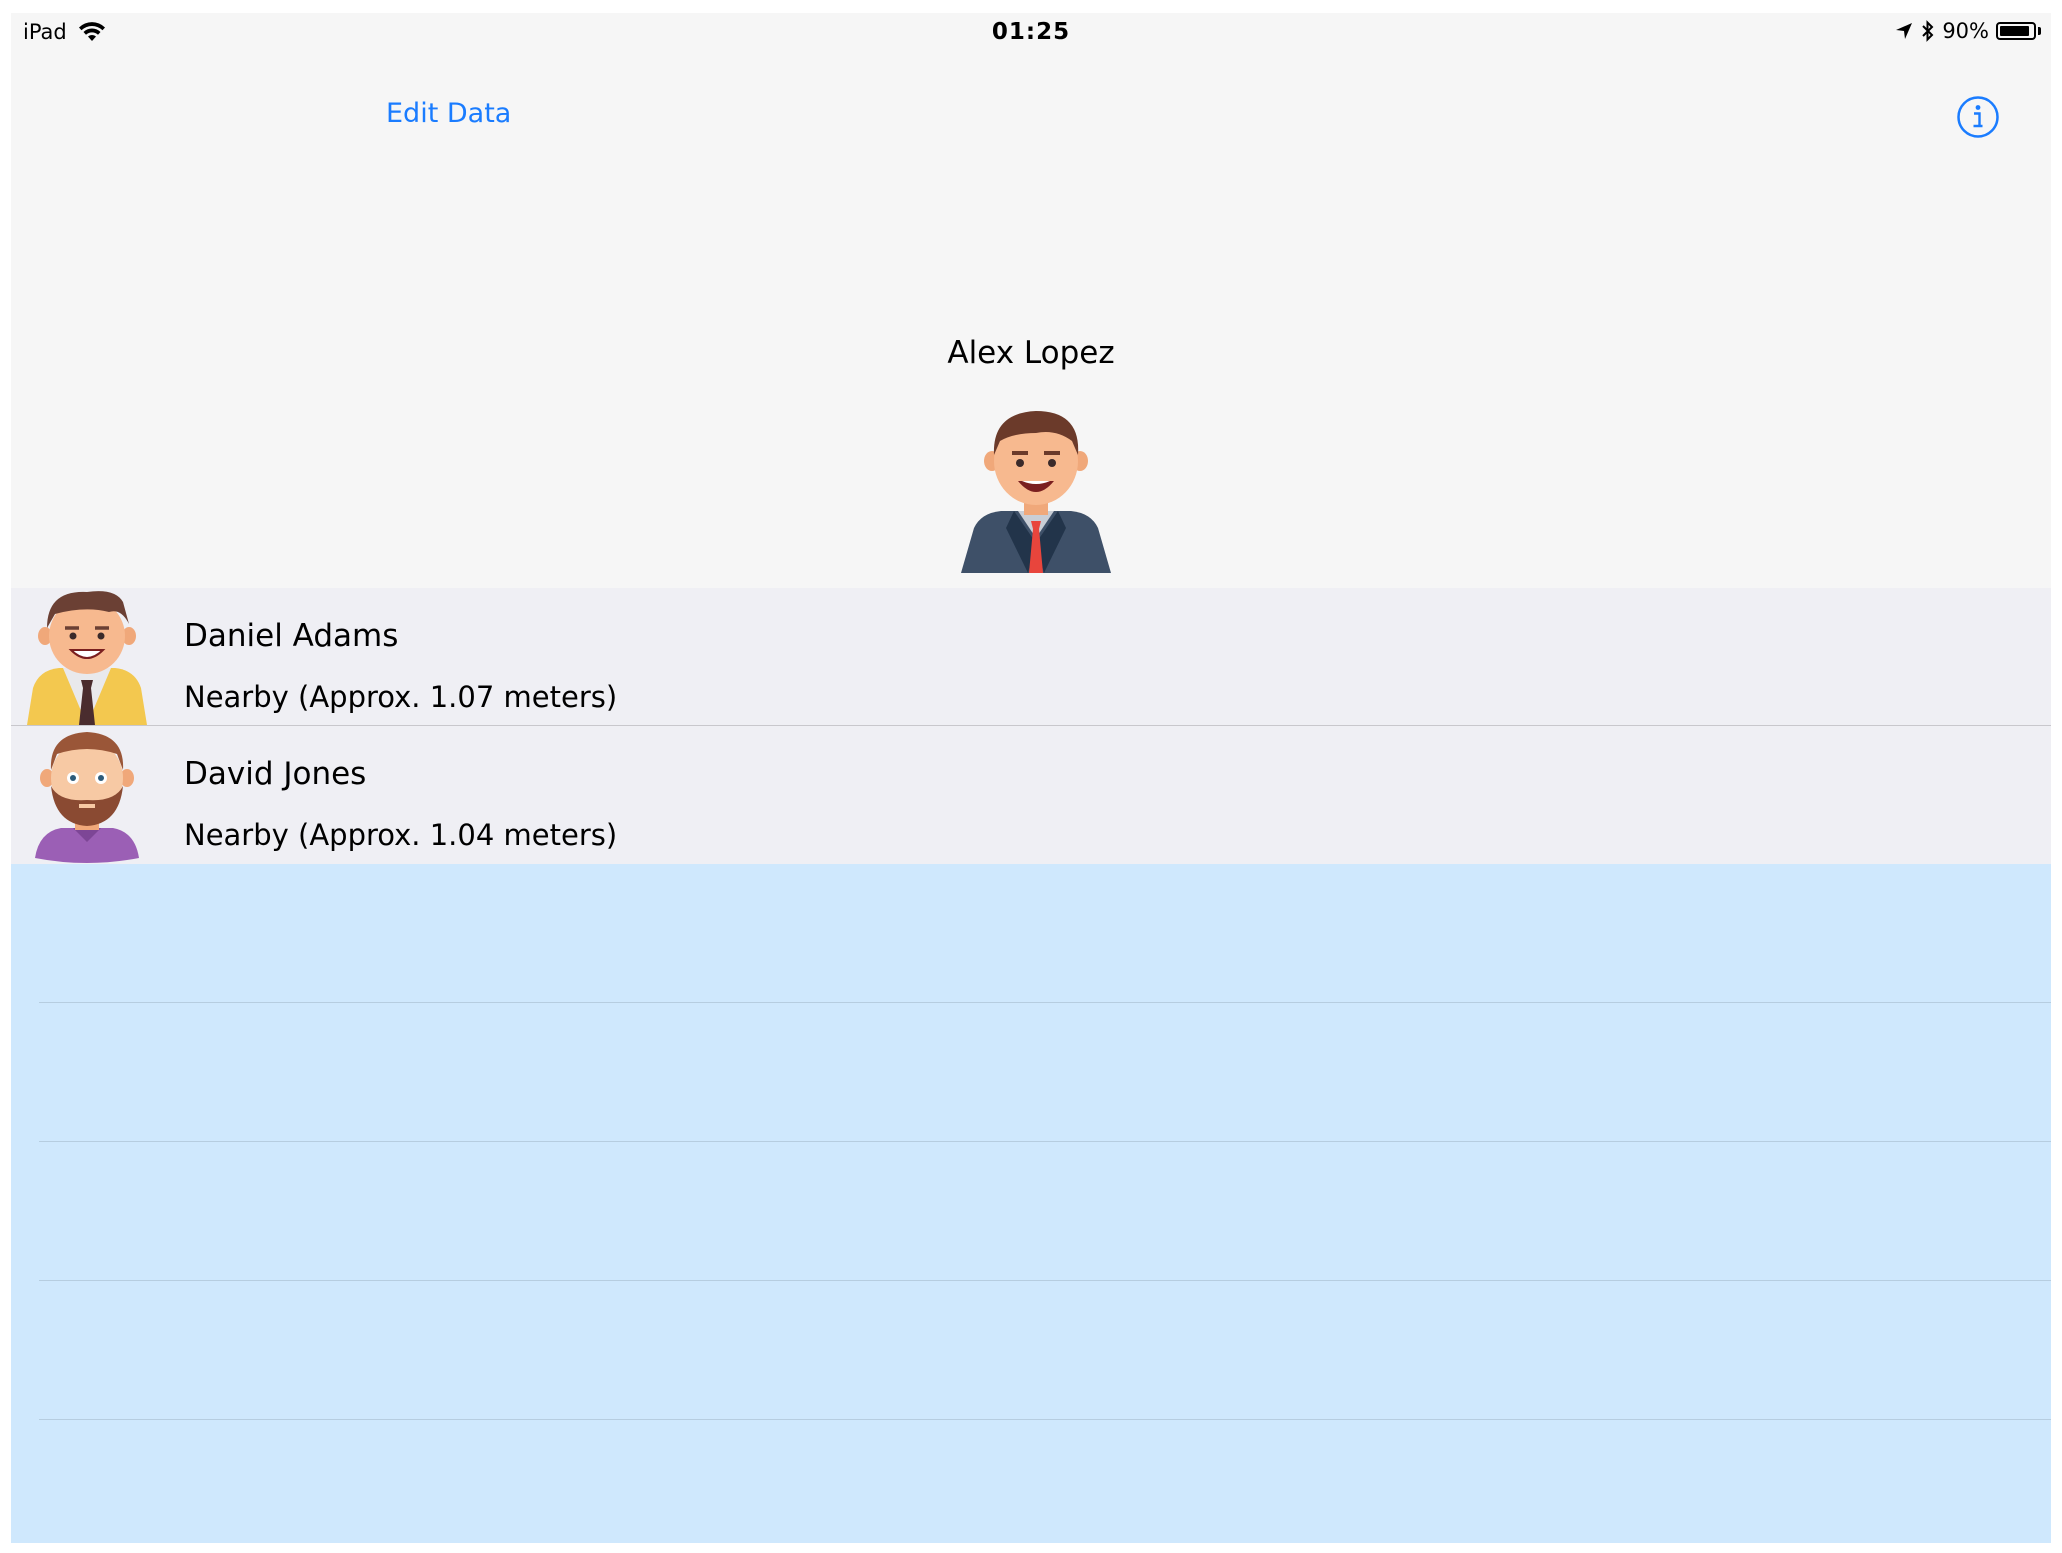 This screenshot has height=1553, width=2062. I want to click on battery-icon, so click(2018, 31).